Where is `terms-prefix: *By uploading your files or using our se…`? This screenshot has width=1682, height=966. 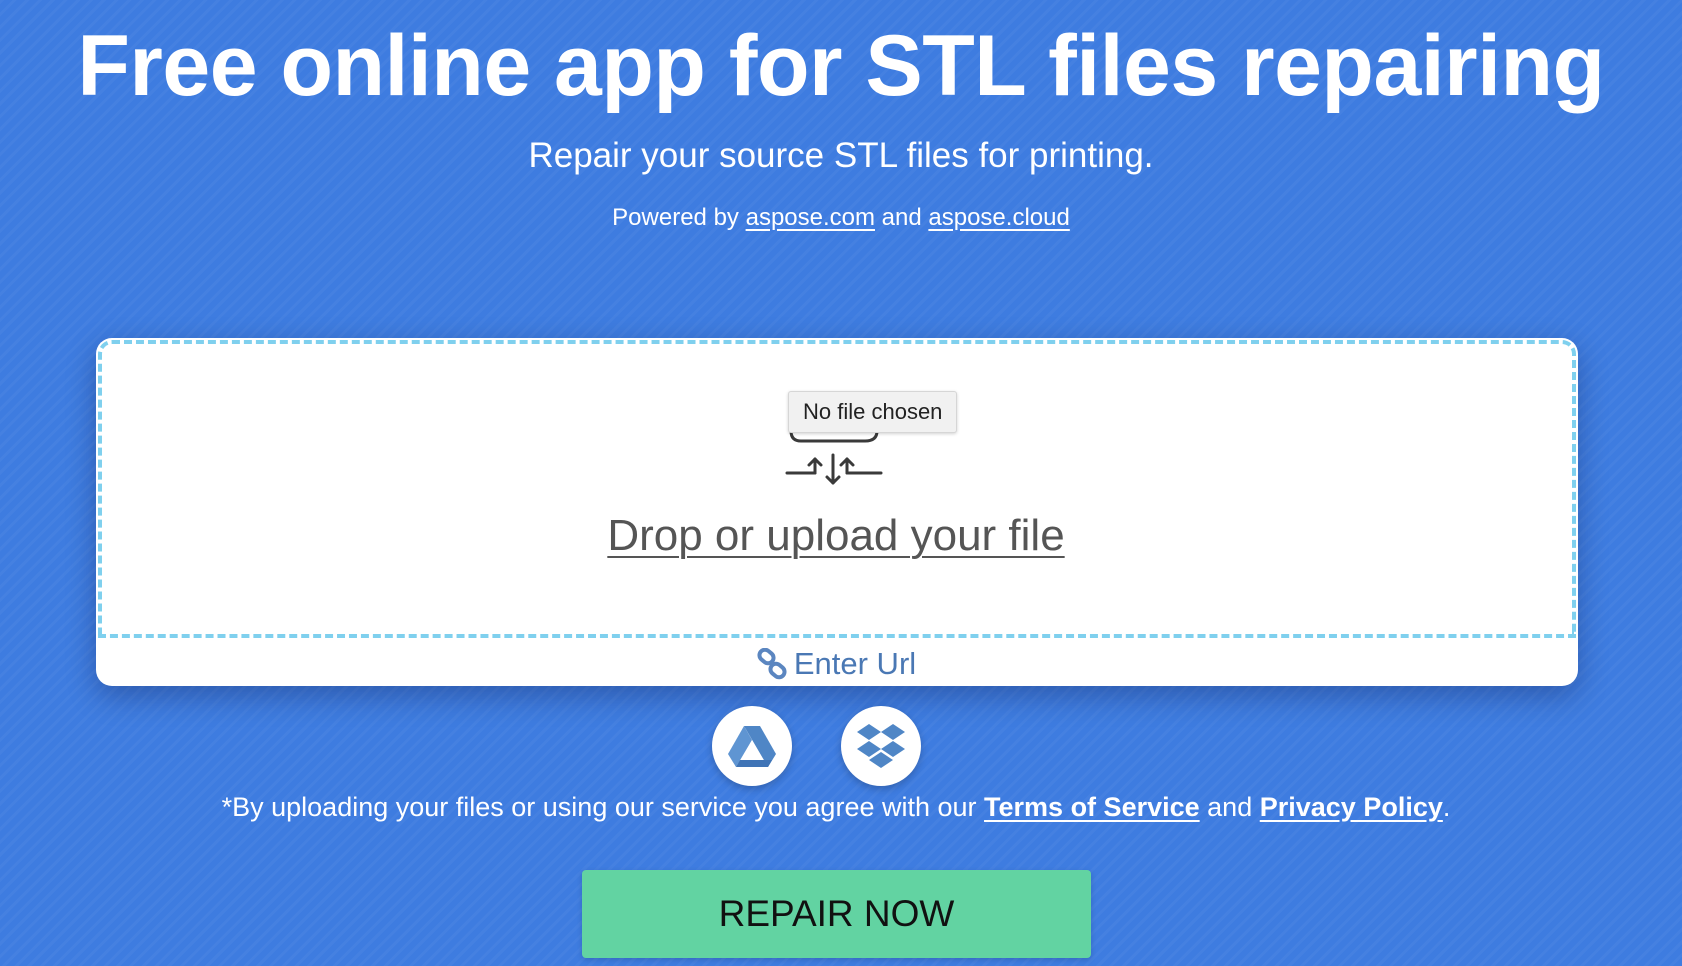
terms-prefix: *By uploading your files or using our se… is located at coordinates (599, 807).